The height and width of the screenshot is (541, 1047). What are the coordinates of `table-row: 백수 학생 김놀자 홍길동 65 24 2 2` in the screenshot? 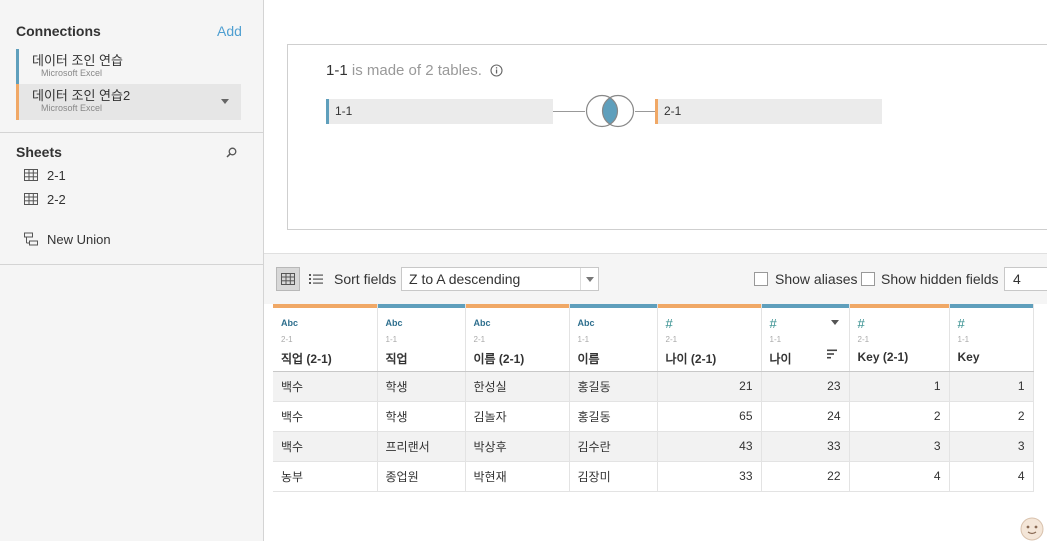 It's located at (653, 416).